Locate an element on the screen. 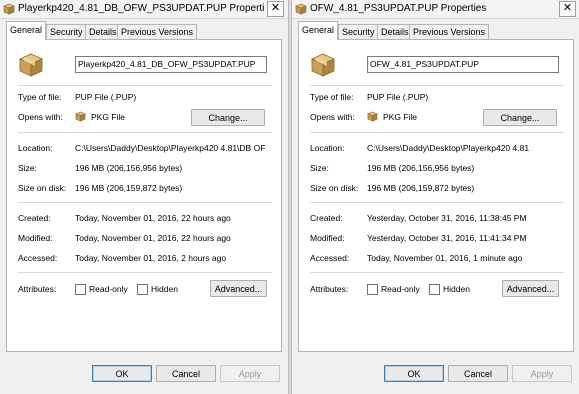  modified-value: Yesterday, October 31, 2016, 11:41:34 PM is located at coordinates (447, 238).